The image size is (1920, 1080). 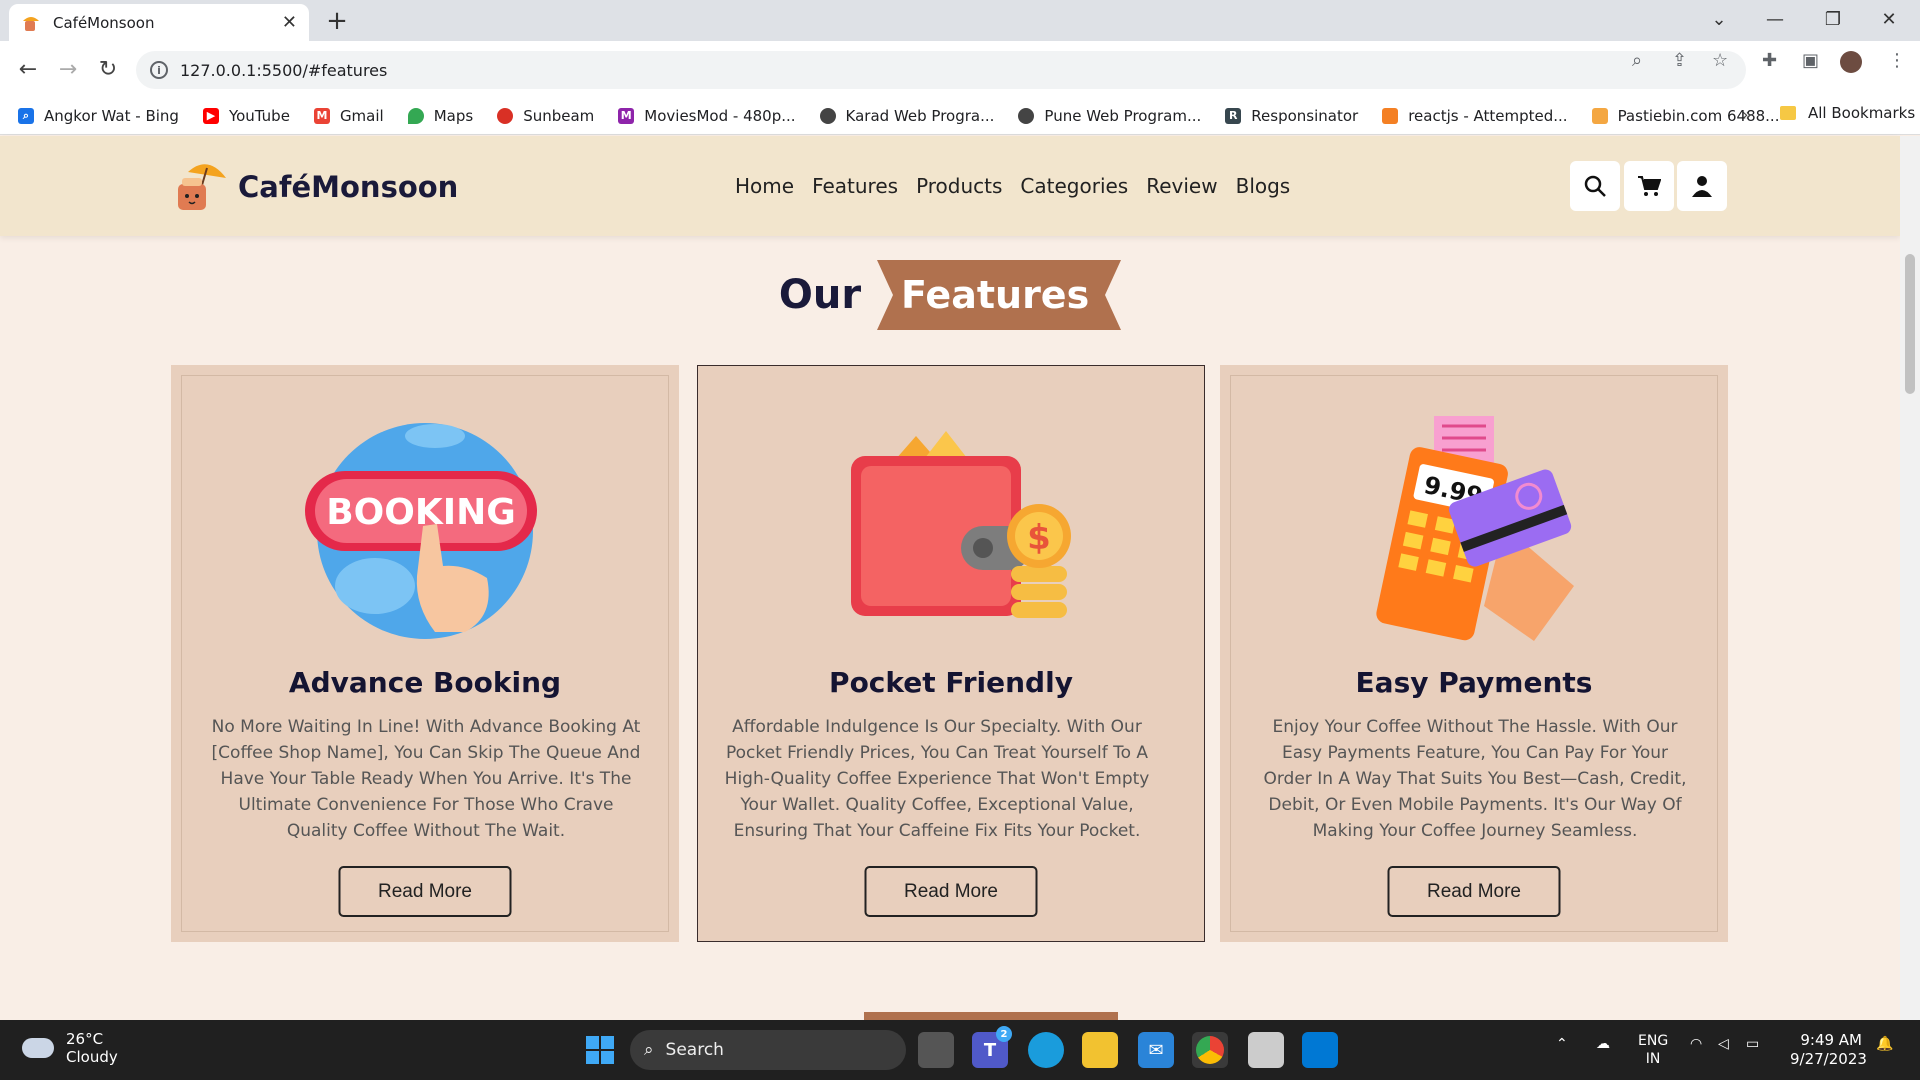 I want to click on mail-icon: ✉, so click(x=1156, y=1050).